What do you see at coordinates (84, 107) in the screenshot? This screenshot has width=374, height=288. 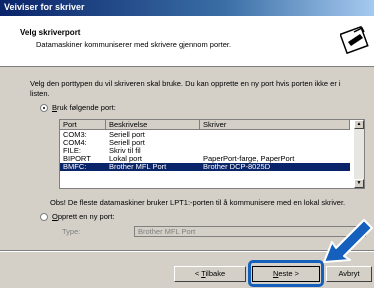 I see `use-port-label: Bruk følgende port:` at bounding box center [84, 107].